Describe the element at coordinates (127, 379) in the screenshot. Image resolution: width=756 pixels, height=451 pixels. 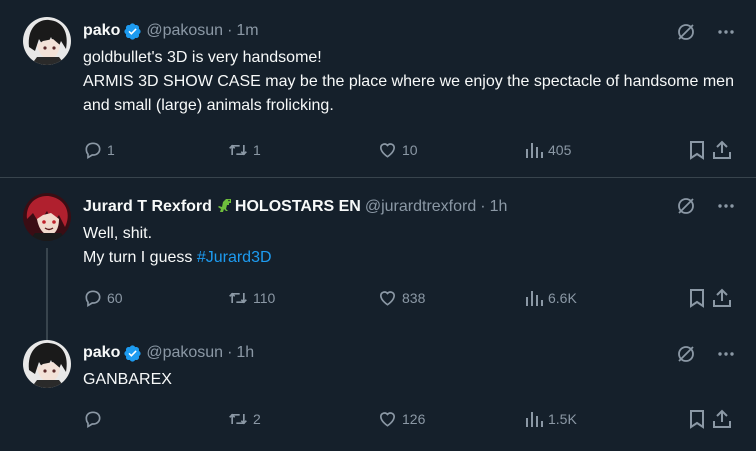
I see `tweet-text: GANBAREX` at that location.